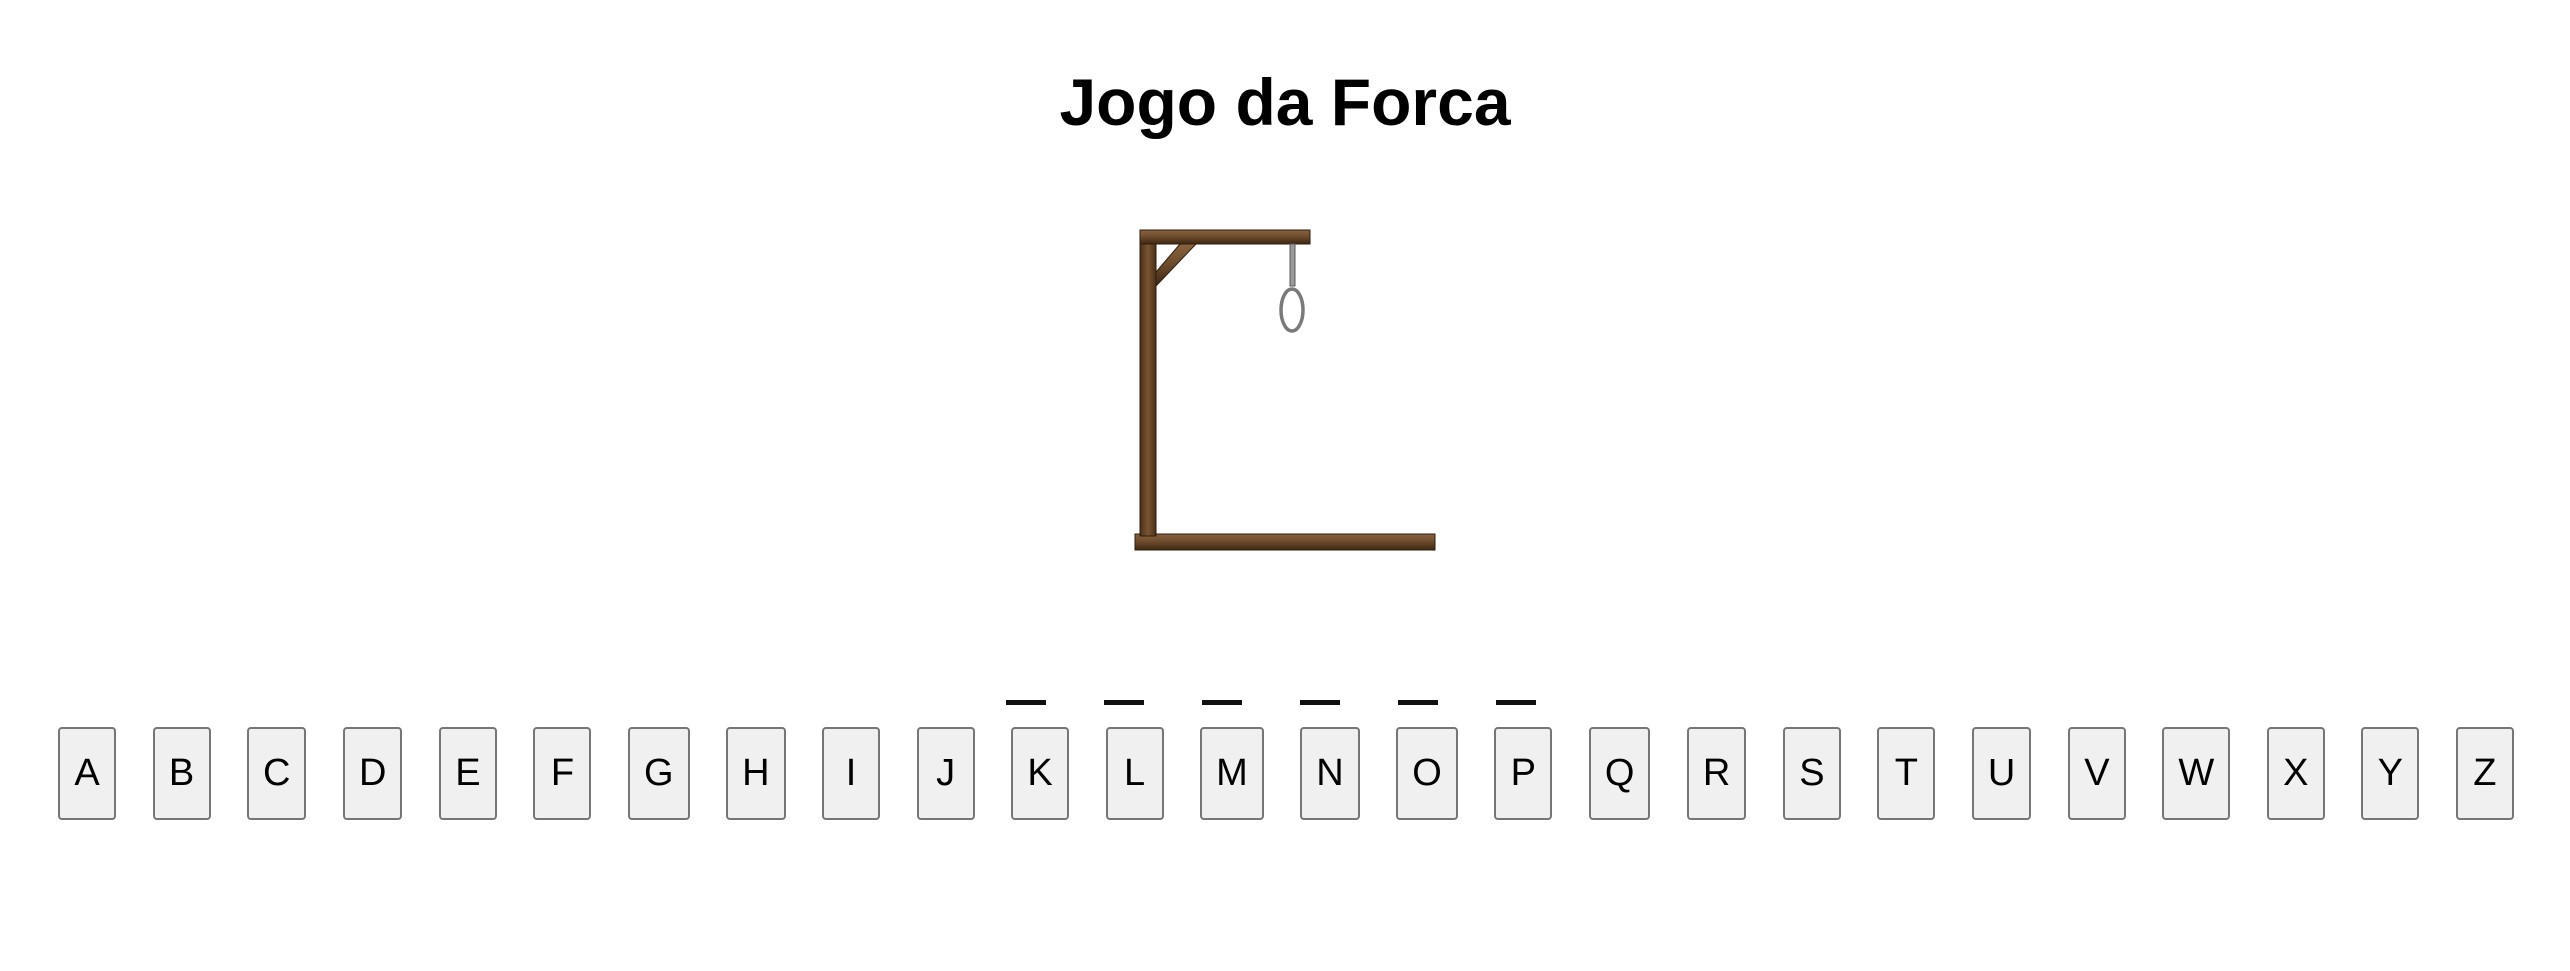 Image resolution: width=2570 pixels, height=971 pixels. What do you see at coordinates (1134, 773) in the screenshot?
I see `letter-button-l: L` at bounding box center [1134, 773].